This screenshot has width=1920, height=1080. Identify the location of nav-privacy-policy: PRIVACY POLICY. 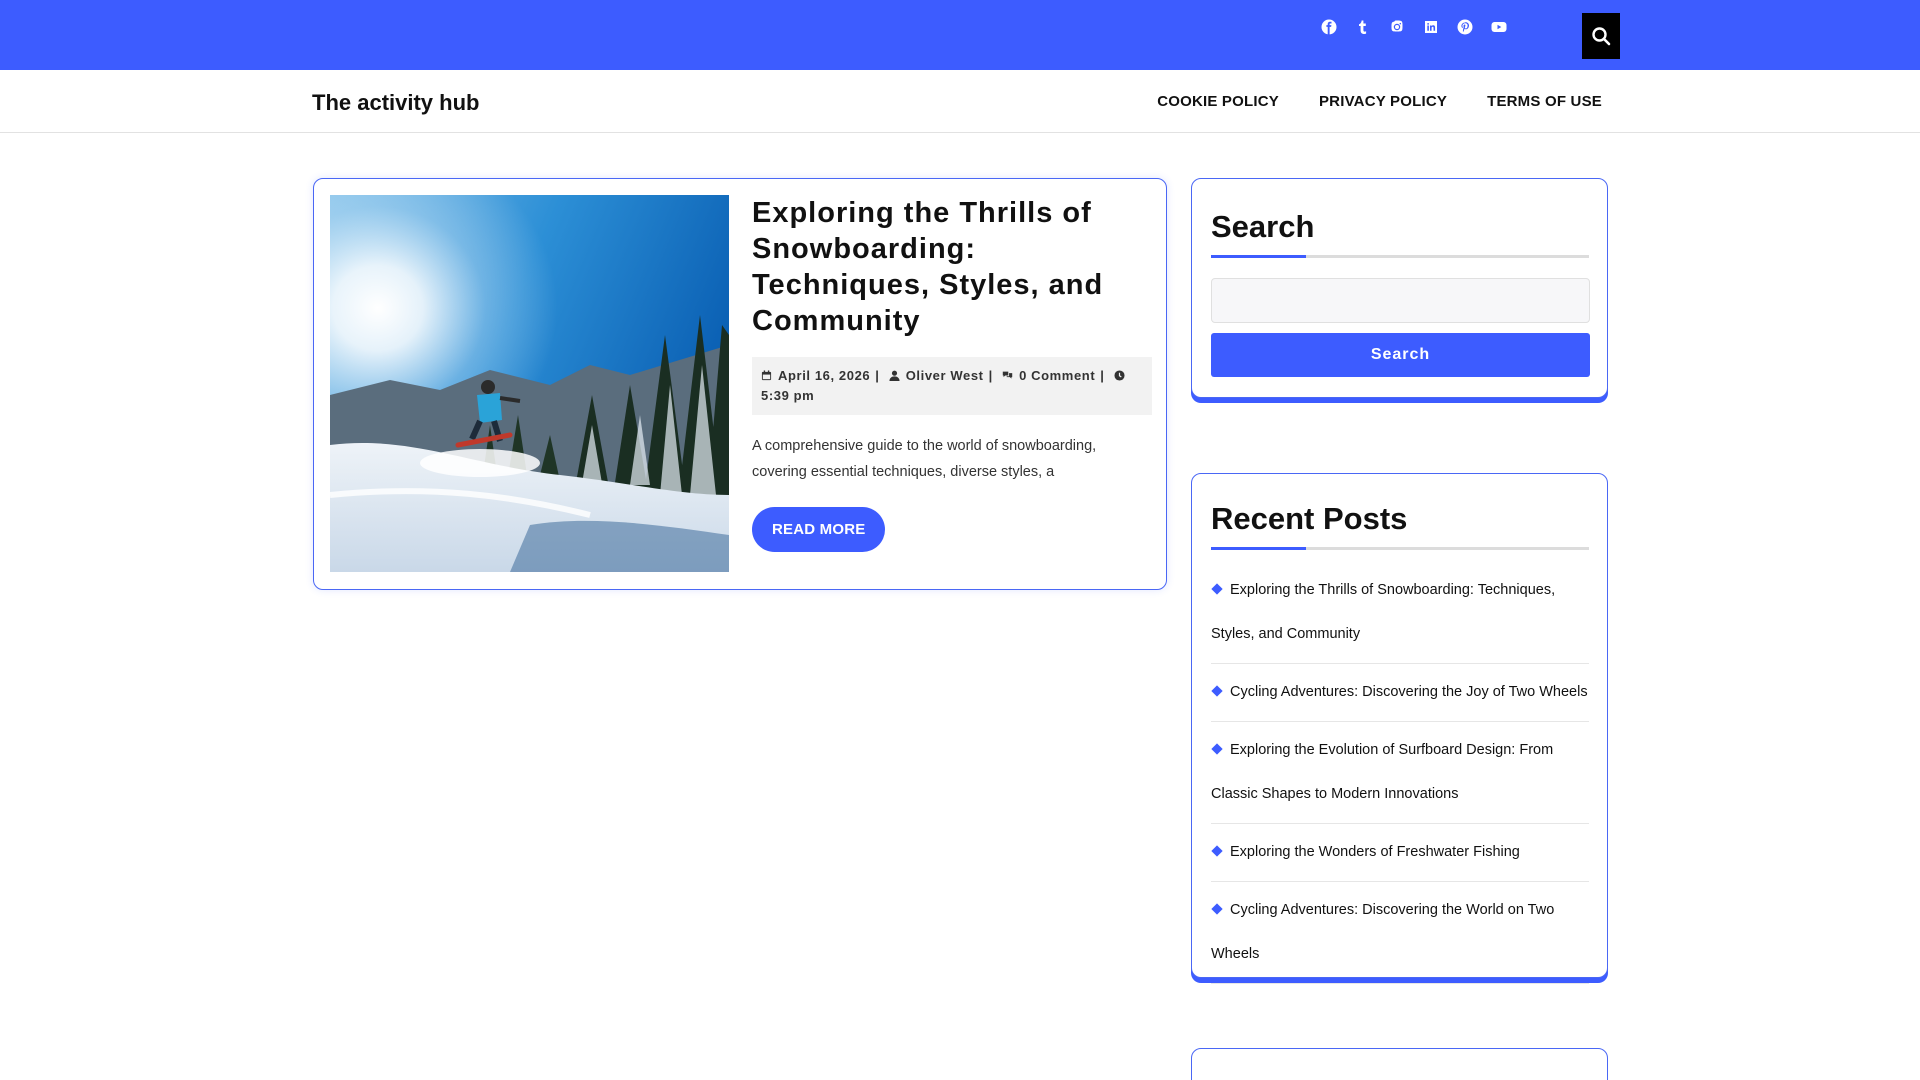
(1383, 101).